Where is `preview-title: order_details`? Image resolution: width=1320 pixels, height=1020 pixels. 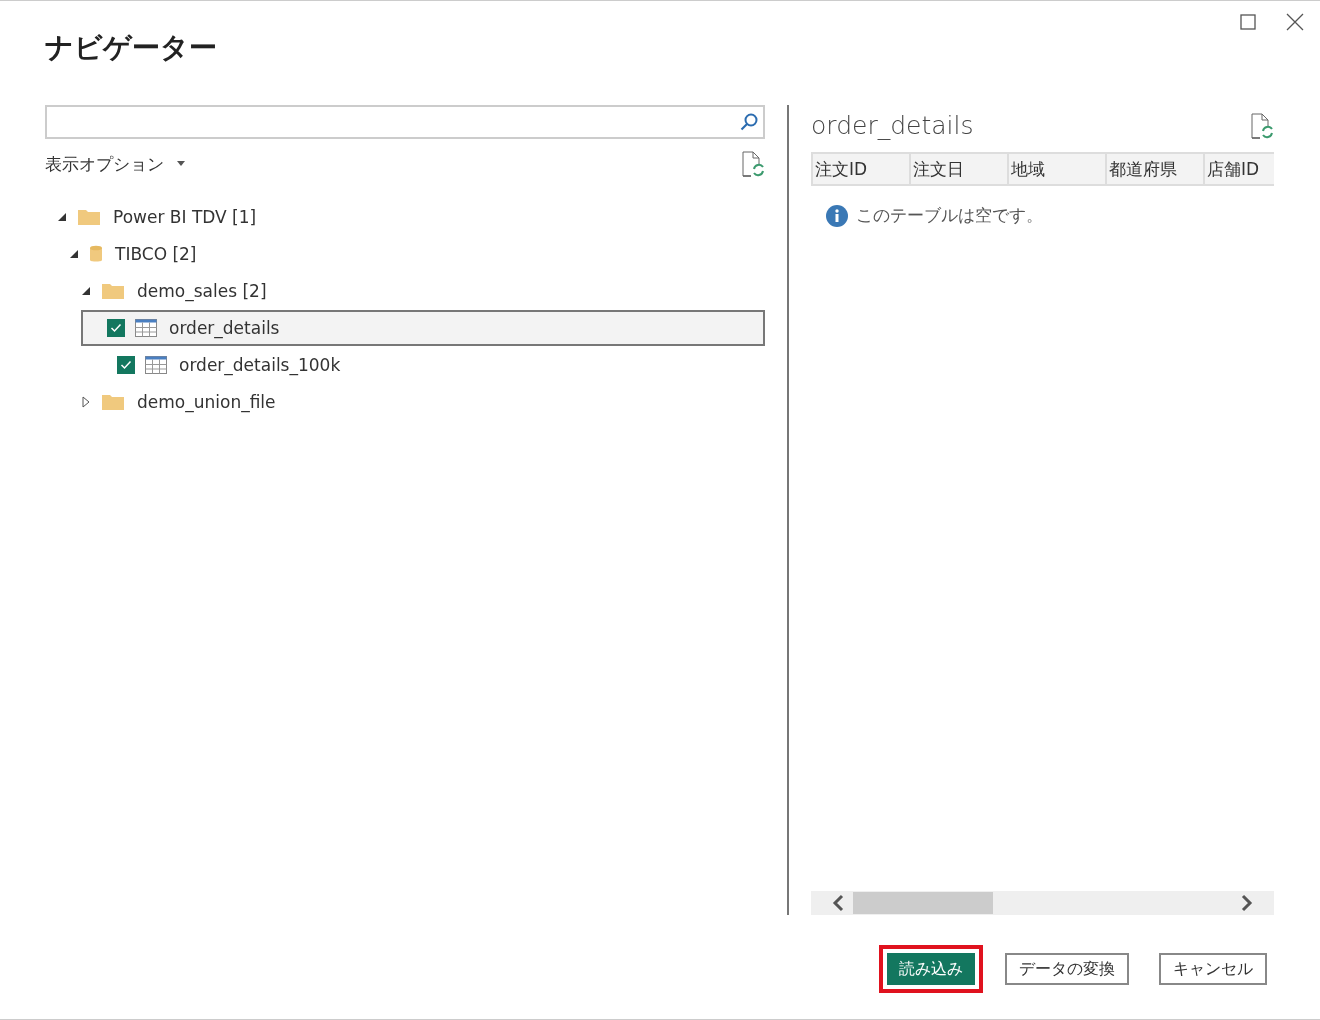 preview-title: order_details is located at coordinates (892, 125).